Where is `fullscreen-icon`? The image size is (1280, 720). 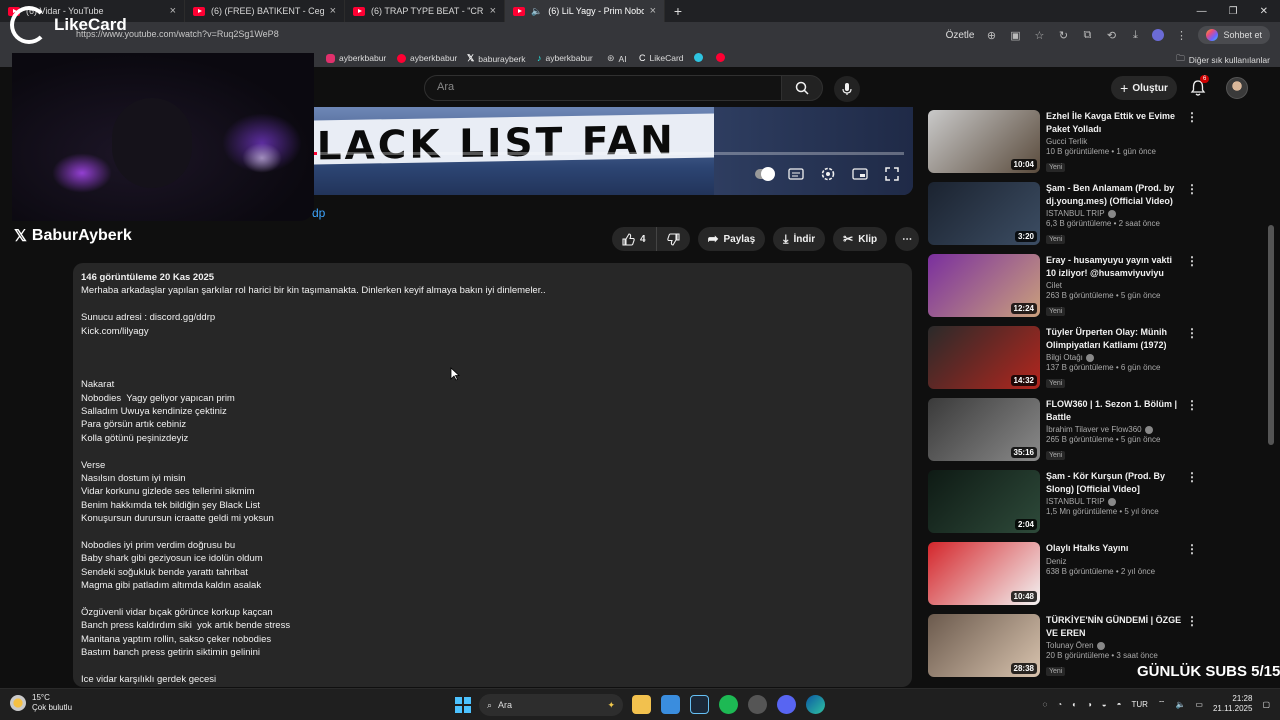
fullscreen-icon is located at coordinates (892, 174).